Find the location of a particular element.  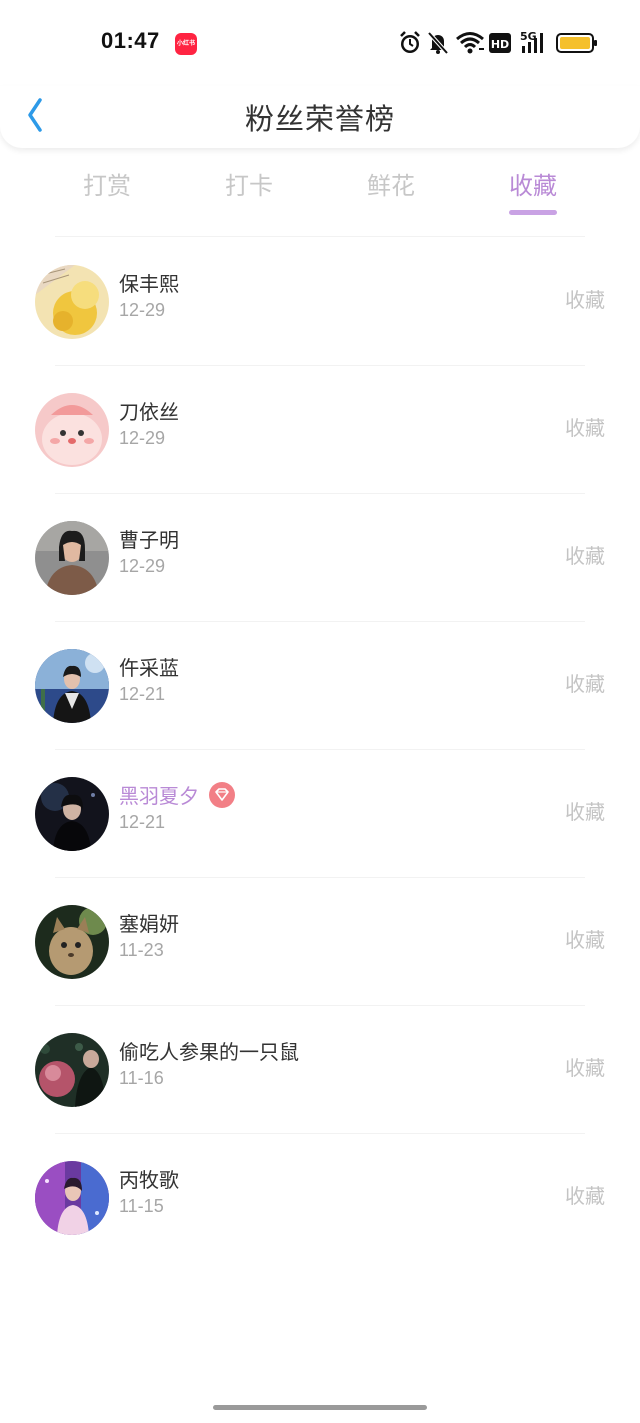

xiaohongshu-app-icon: 小红书 is located at coordinates (186, 44).